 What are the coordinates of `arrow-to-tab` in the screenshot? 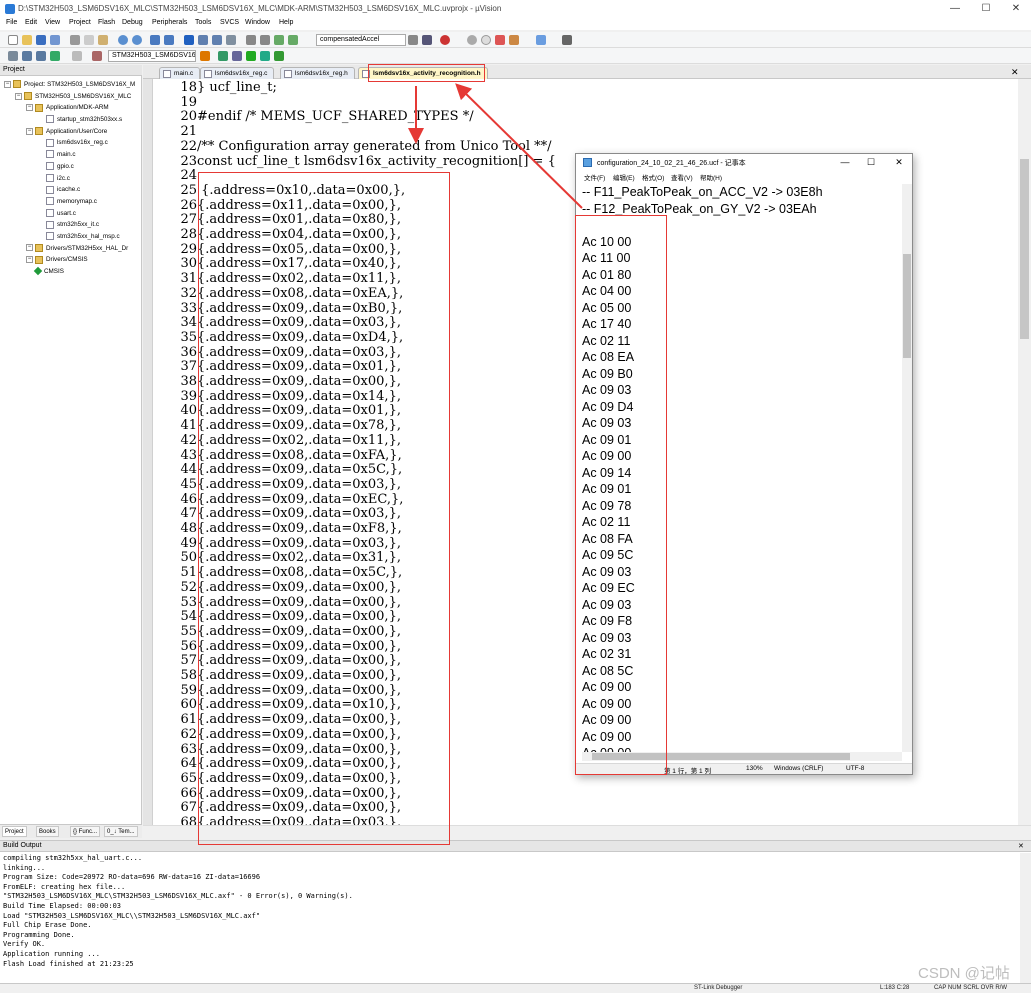 It's located at (519, 146).